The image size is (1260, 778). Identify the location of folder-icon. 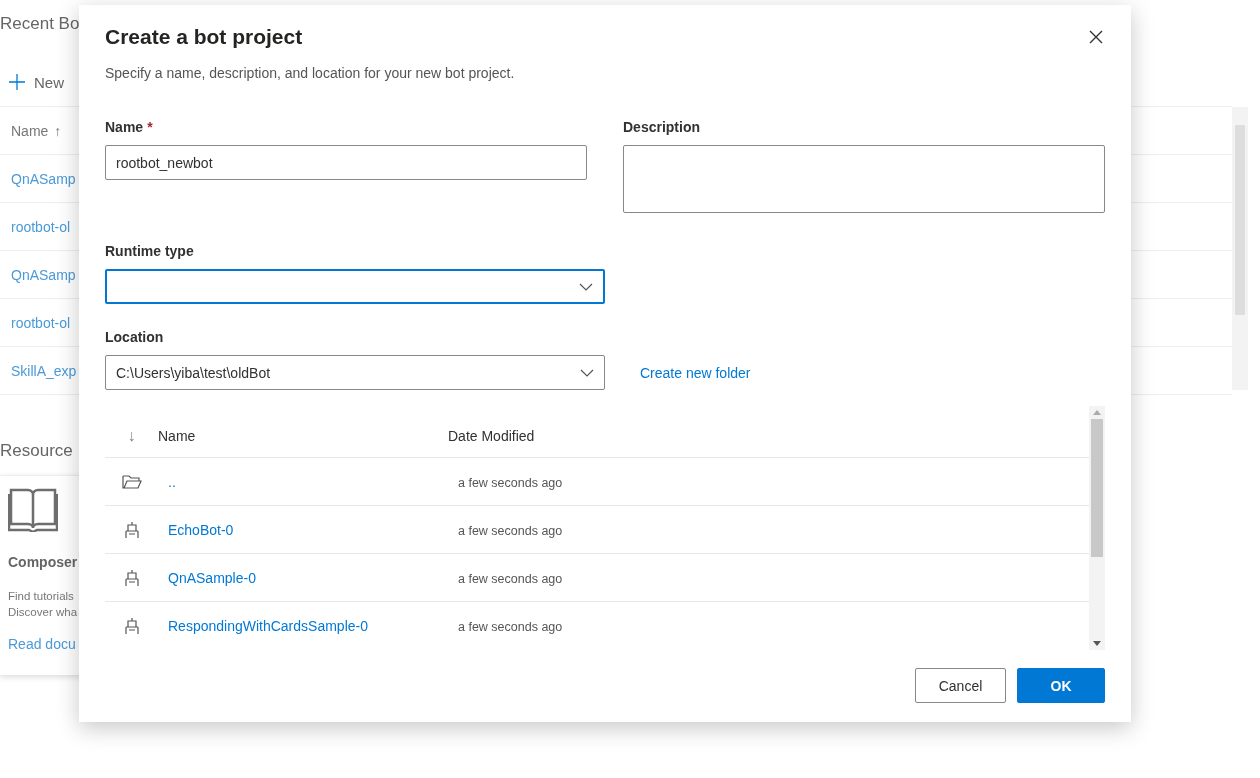
(131, 481).